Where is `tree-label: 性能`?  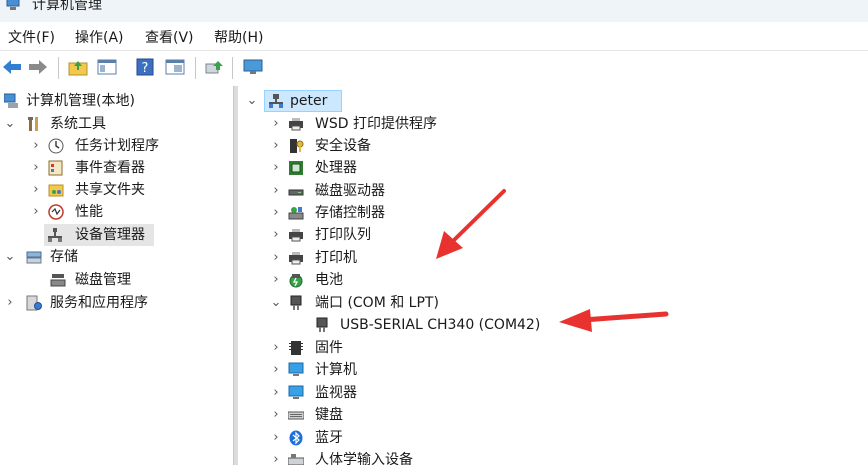
tree-label: 性能 is located at coordinates (89, 212).